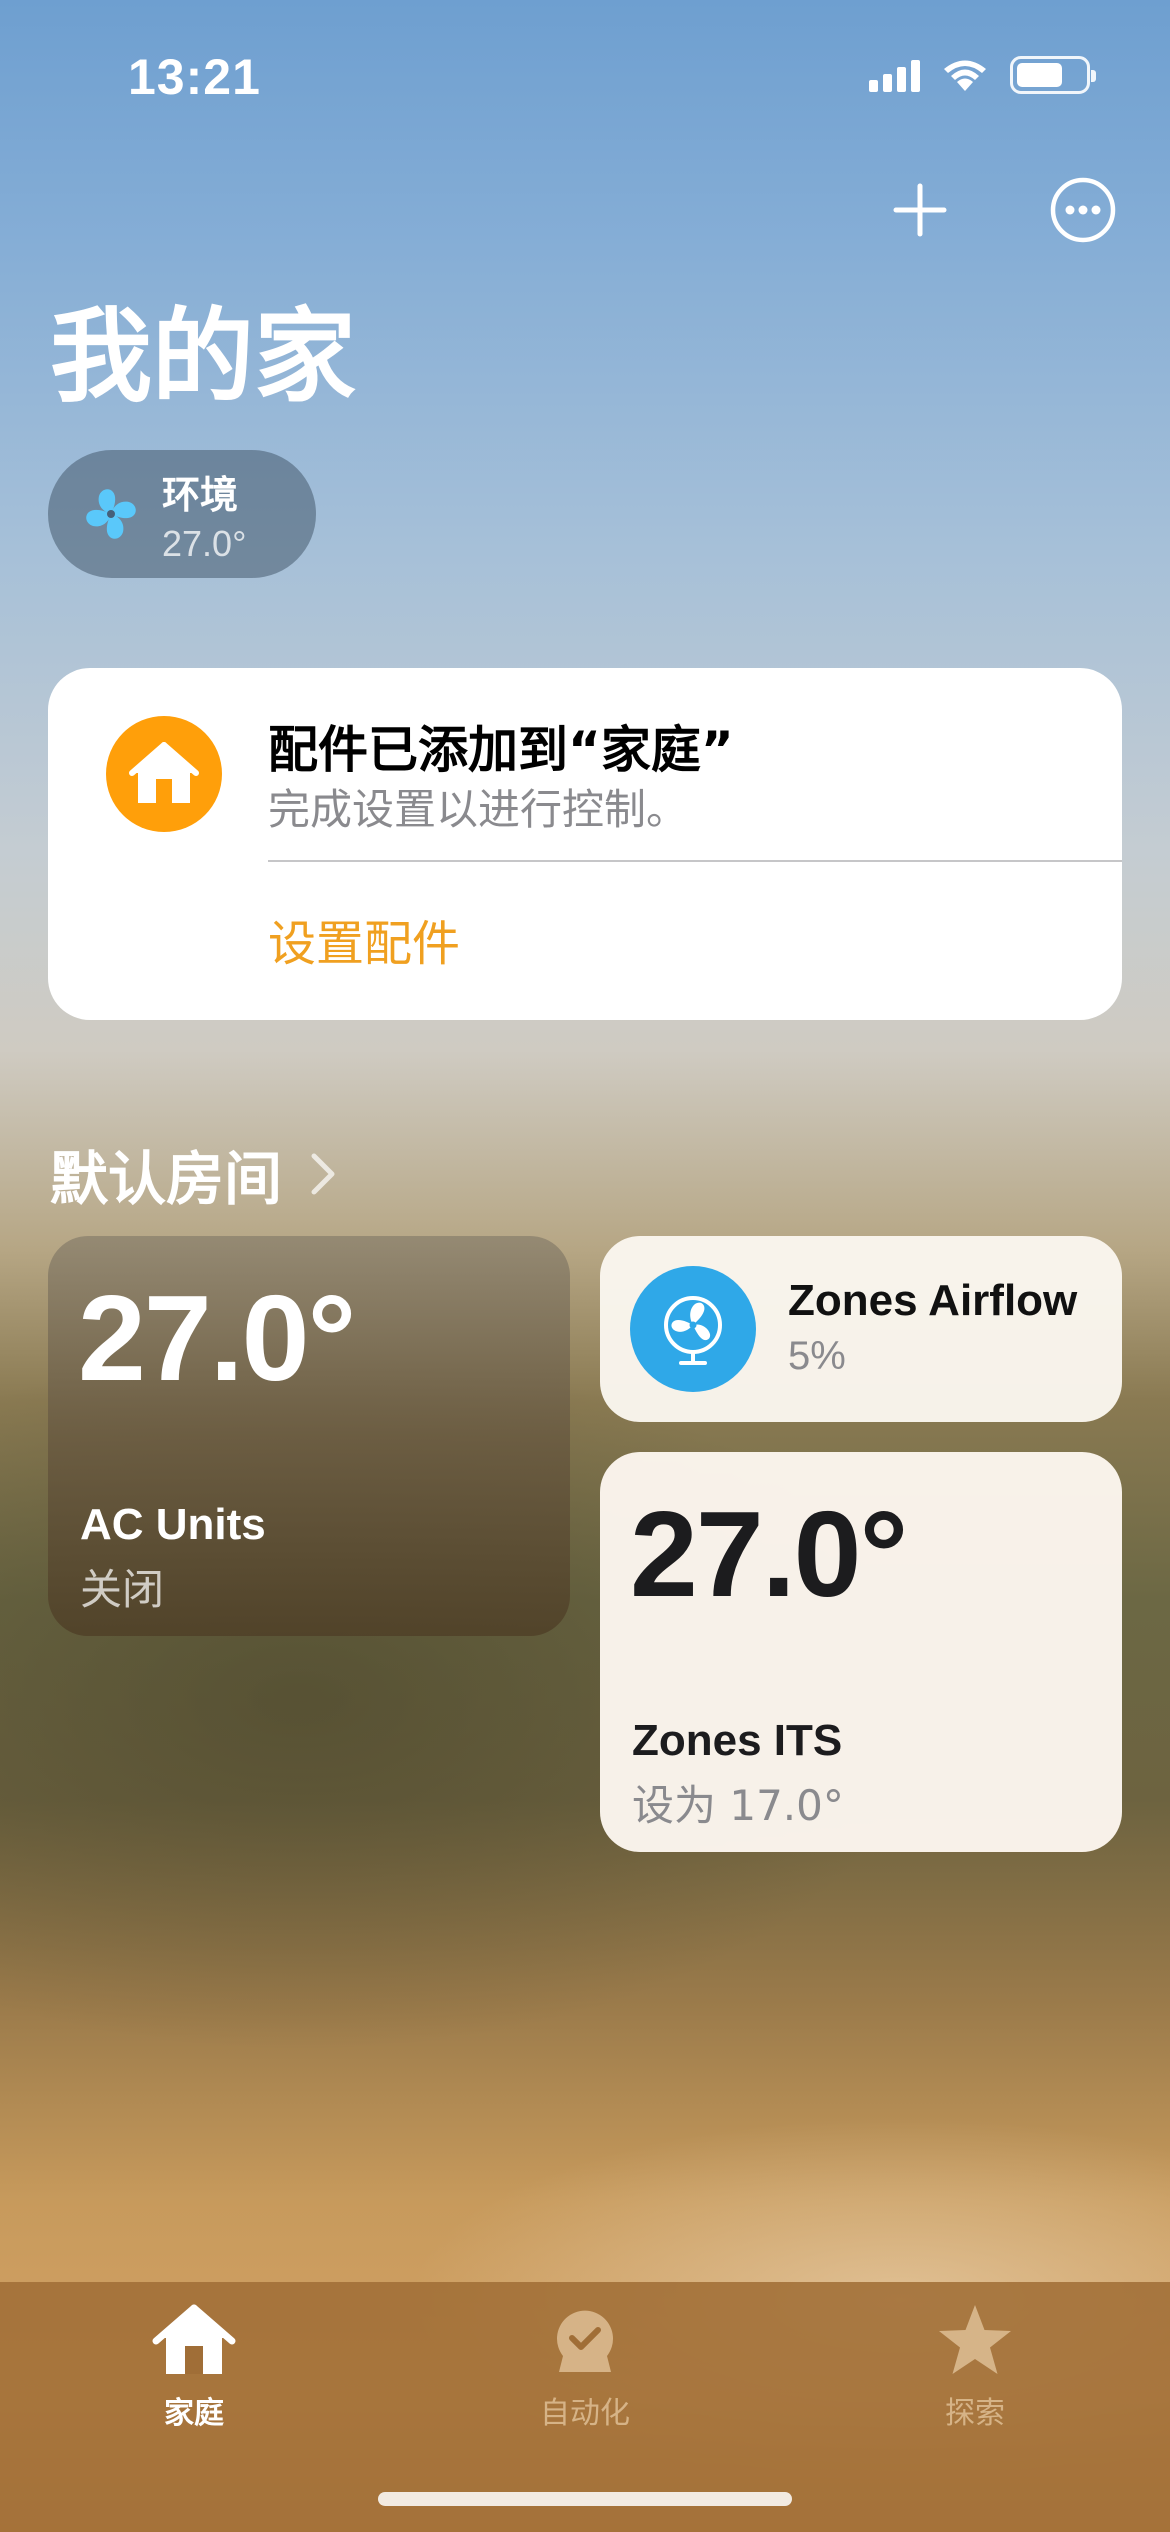 Image resolution: width=1170 pixels, height=2532 pixels. What do you see at coordinates (309, 1436) in the screenshot?
I see `ac-units-tile: 27.0° AC Units 关闭` at bounding box center [309, 1436].